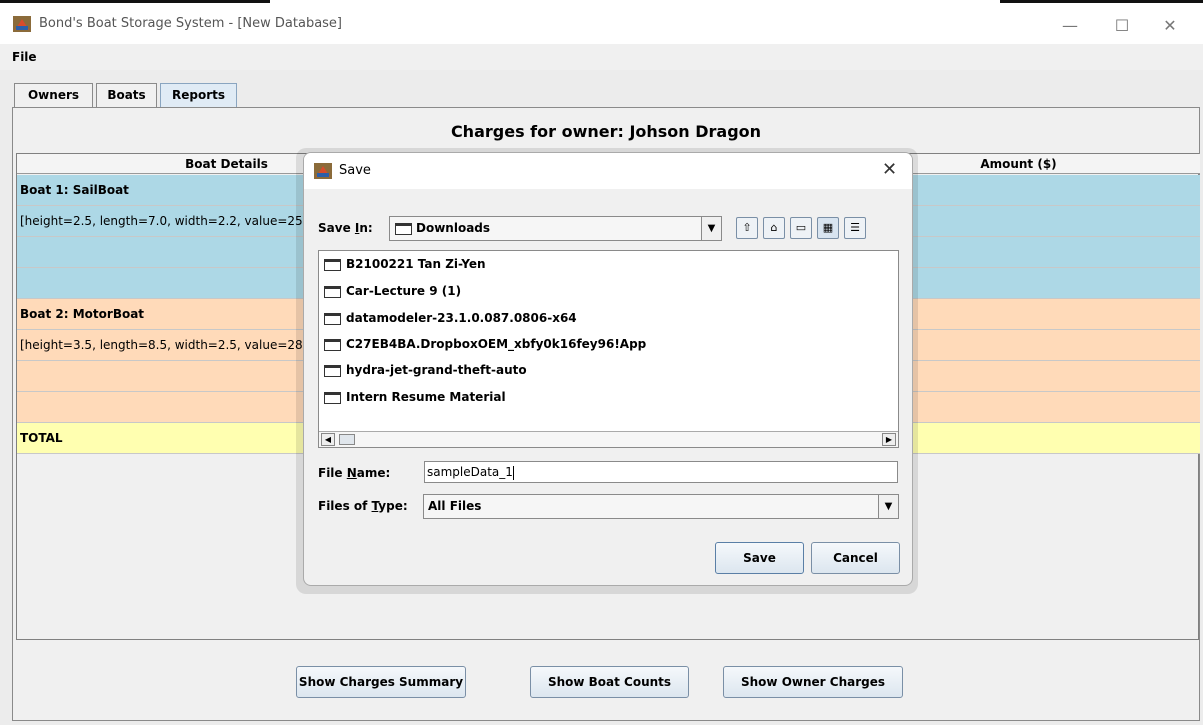 The image size is (1203, 725). Describe the element at coordinates (661, 506) in the screenshot. I see `files-of-type-combo: All Files ▼` at that location.